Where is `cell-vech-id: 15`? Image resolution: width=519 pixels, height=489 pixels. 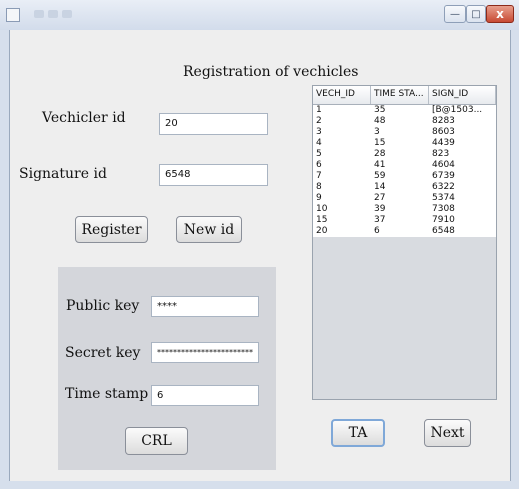
cell-vech-id: 15 is located at coordinates (322, 220).